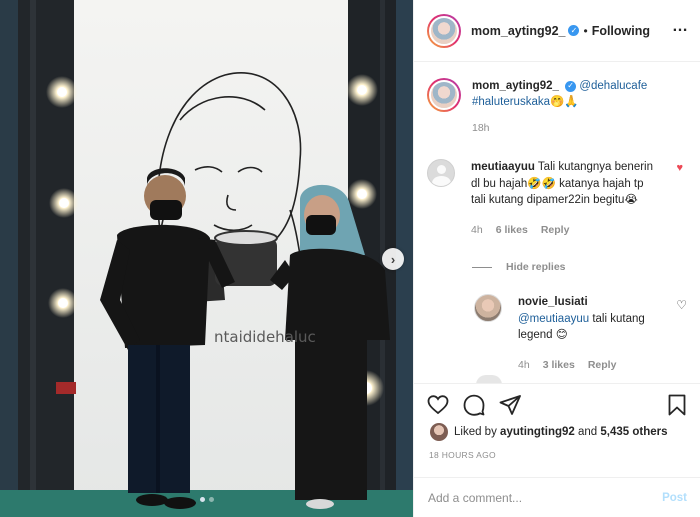 This screenshot has height=517, width=700. What do you see at coordinates (588, 432) in the screenshot?
I see `likes-connector: and` at bounding box center [588, 432].